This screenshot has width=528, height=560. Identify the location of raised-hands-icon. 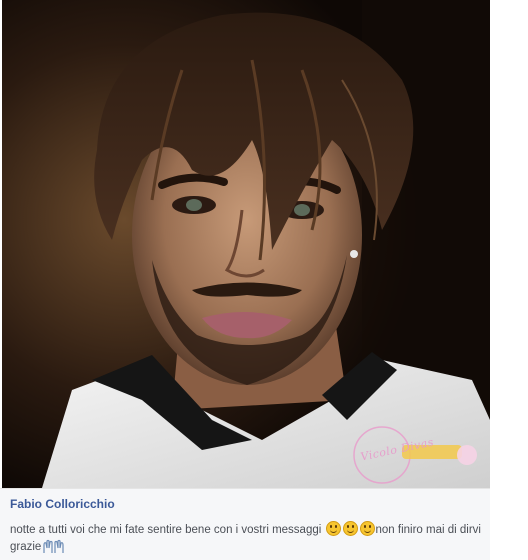
(54, 549).